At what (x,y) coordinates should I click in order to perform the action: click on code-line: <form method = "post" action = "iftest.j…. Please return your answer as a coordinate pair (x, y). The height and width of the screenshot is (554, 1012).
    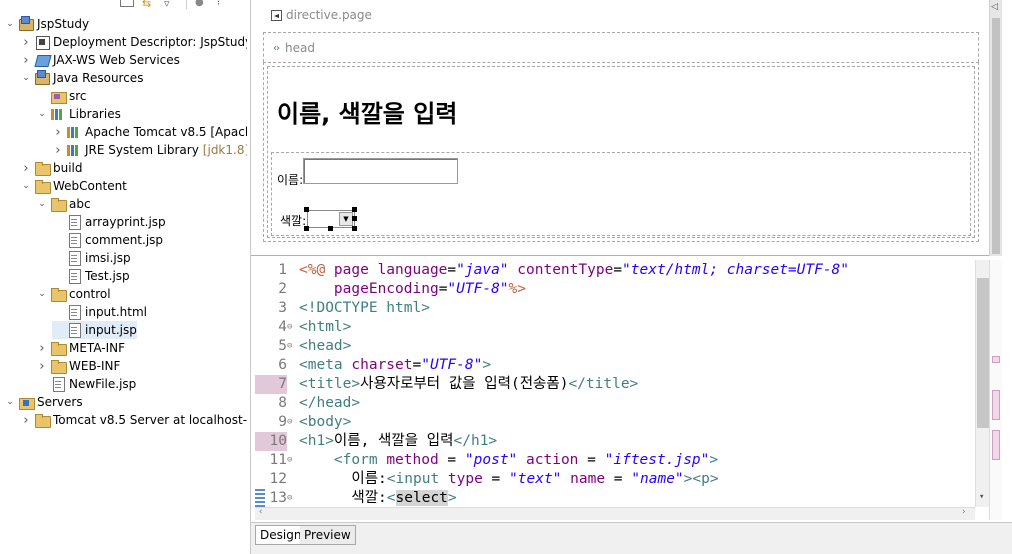
    Looking at the image, I should click on (508, 460).